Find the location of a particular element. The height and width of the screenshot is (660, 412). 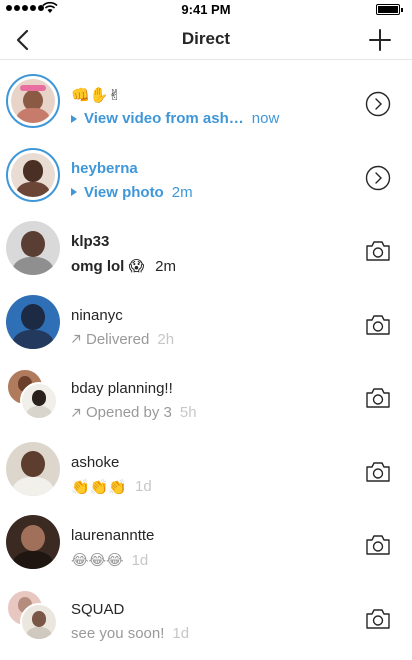

thread-subtitle-line: 👏👏👏 1d is located at coordinates (111, 487).